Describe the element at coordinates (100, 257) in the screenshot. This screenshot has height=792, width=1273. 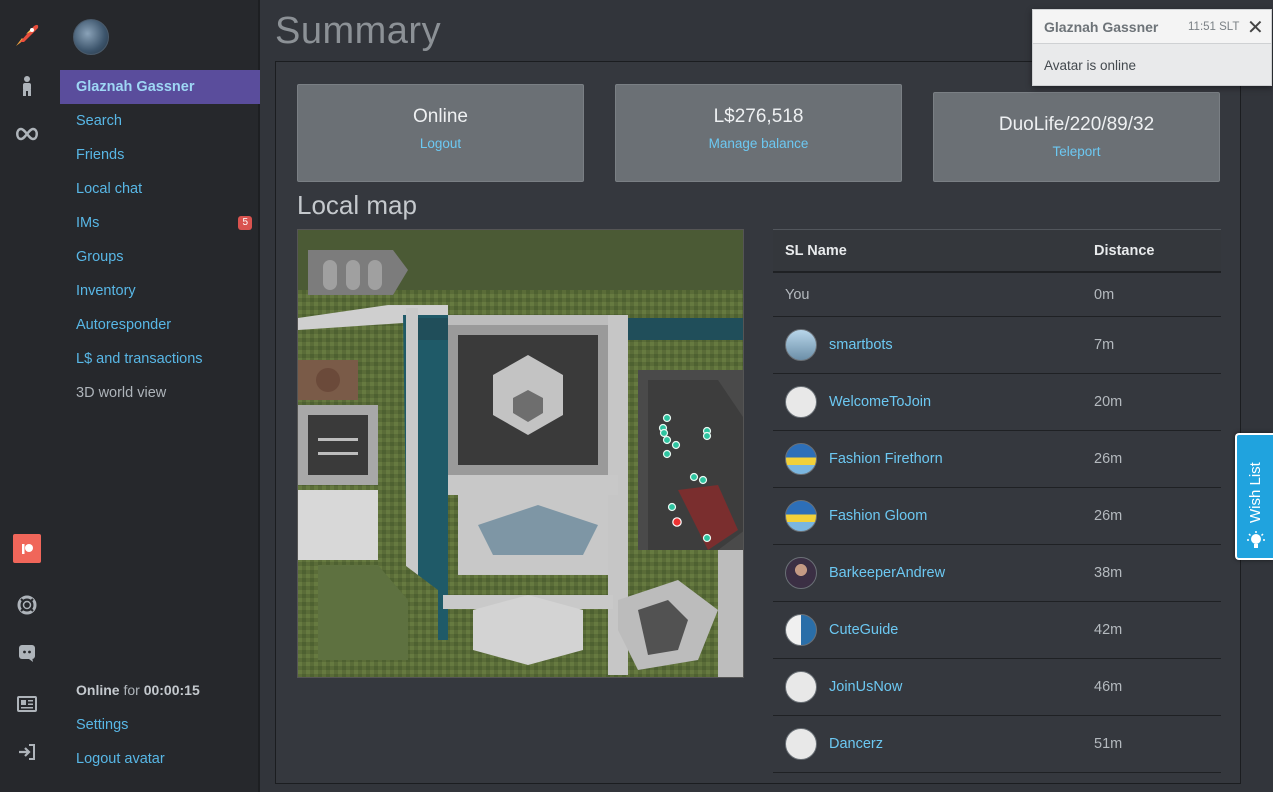
I see `sidebar-item-label: Groups` at that location.